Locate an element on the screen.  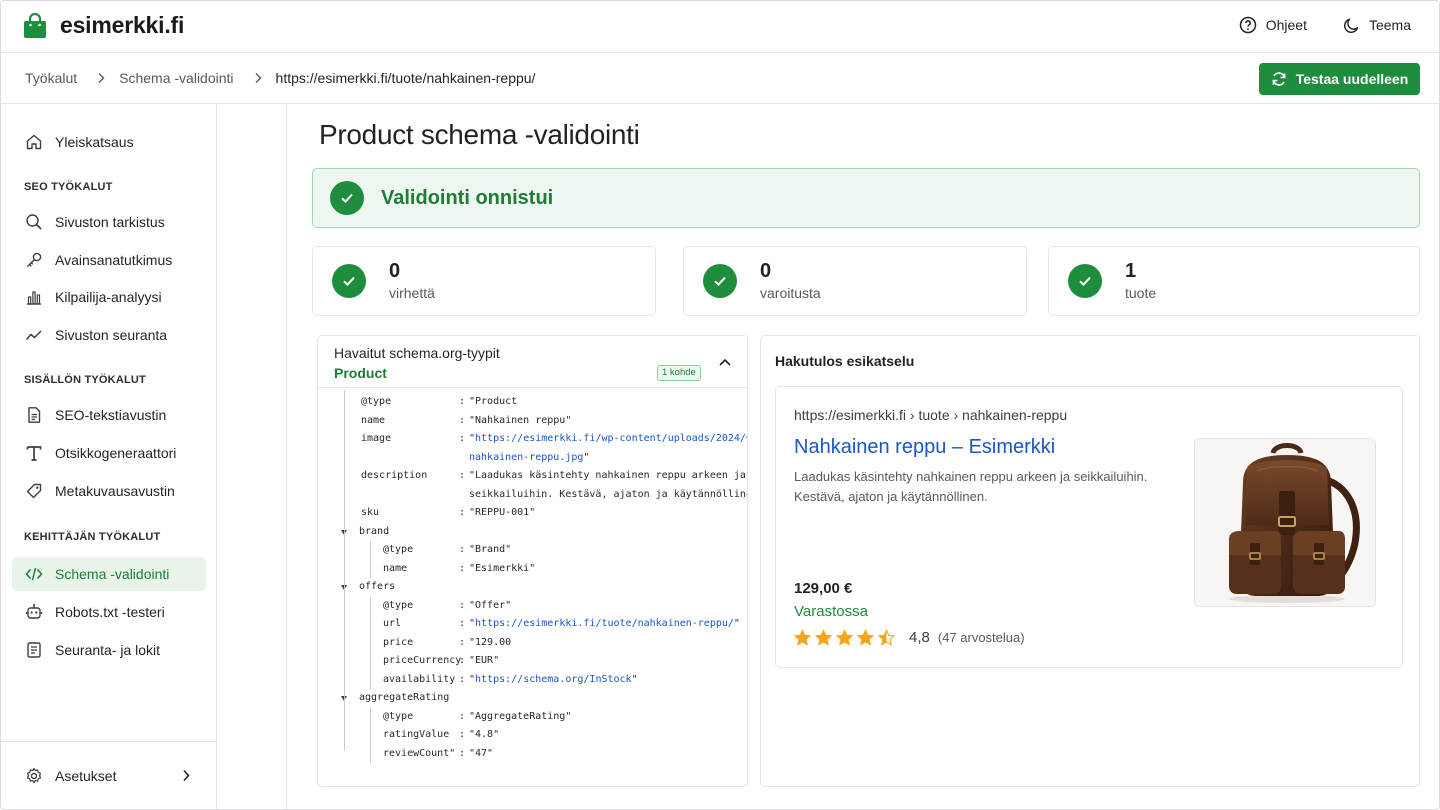
stat-label: varoitusta is located at coordinates (790, 293).